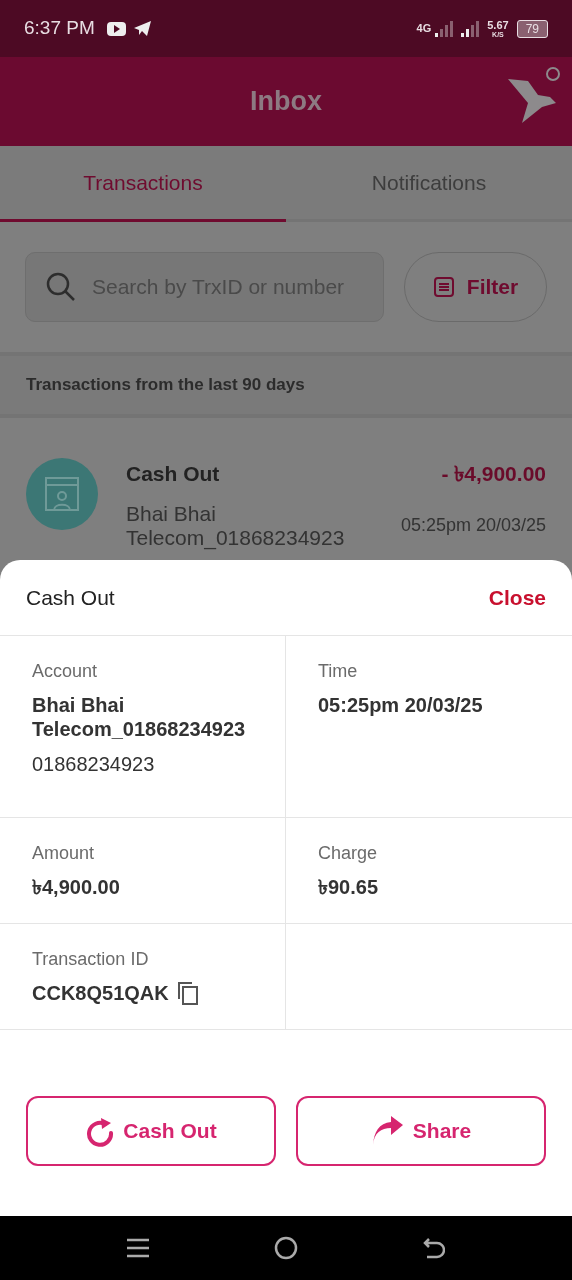  What do you see at coordinates (424, 28) in the screenshot?
I see `network-type: 4G` at bounding box center [424, 28].